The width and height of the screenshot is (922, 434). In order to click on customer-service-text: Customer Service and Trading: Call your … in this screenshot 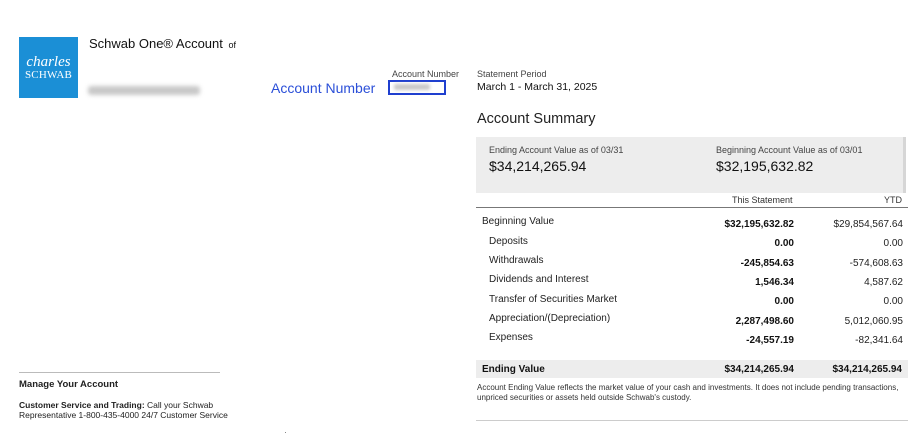, I will do `click(126, 410)`.